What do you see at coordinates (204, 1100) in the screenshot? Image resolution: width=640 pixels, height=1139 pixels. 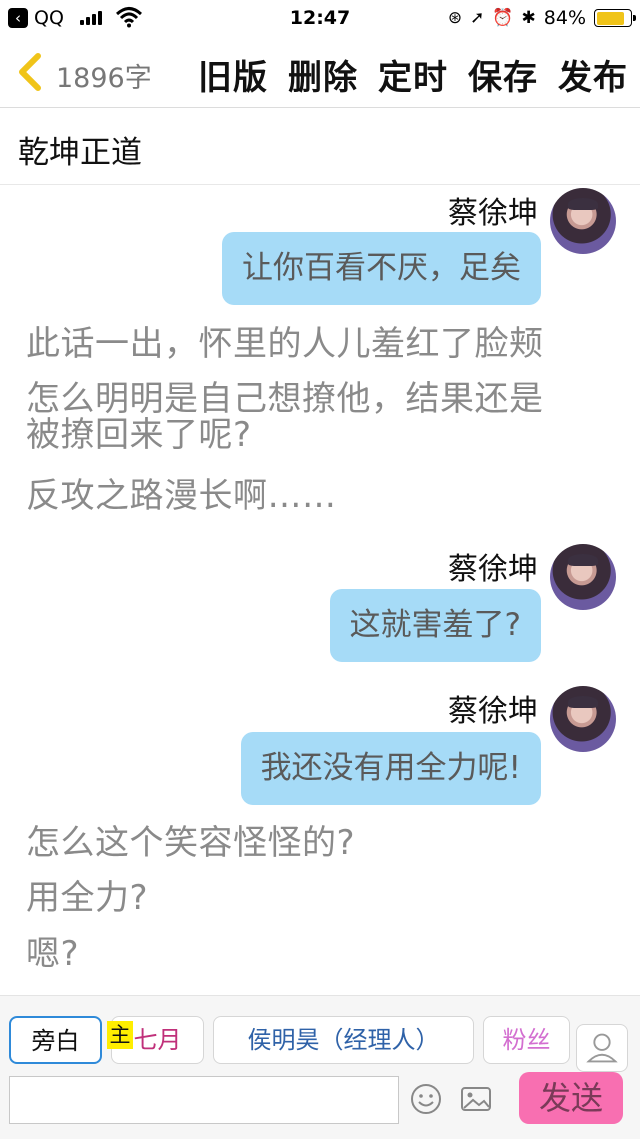 I see `message-input` at bounding box center [204, 1100].